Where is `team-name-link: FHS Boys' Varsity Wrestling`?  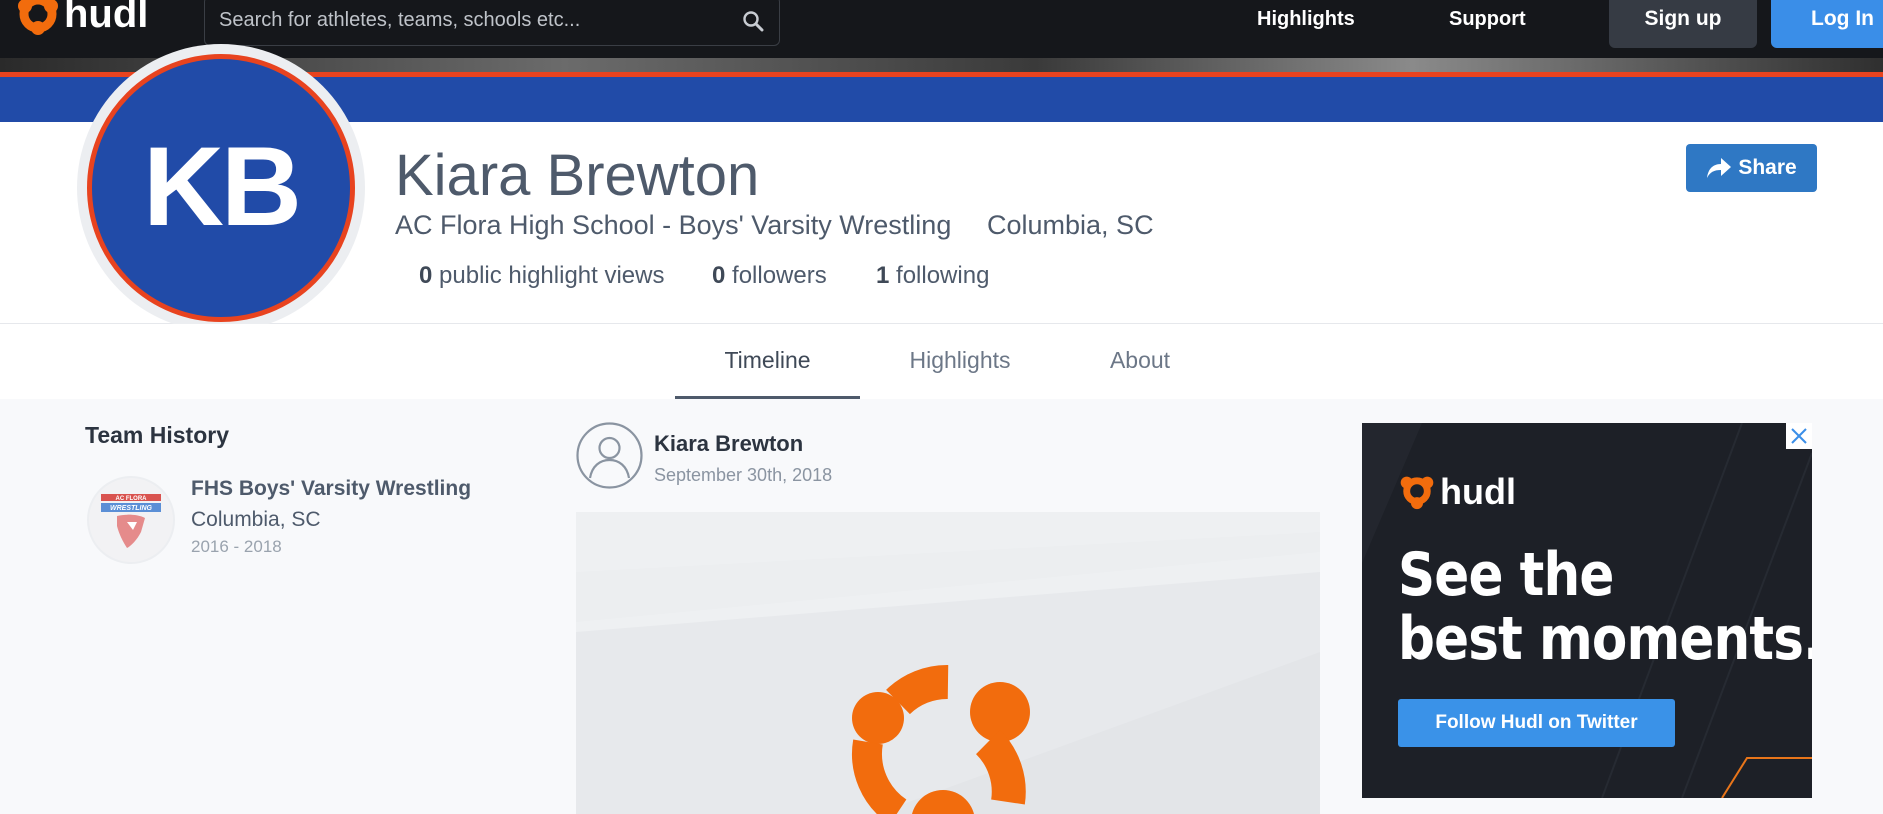 team-name-link: FHS Boys' Varsity Wrestling is located at coordinates (331, 489).